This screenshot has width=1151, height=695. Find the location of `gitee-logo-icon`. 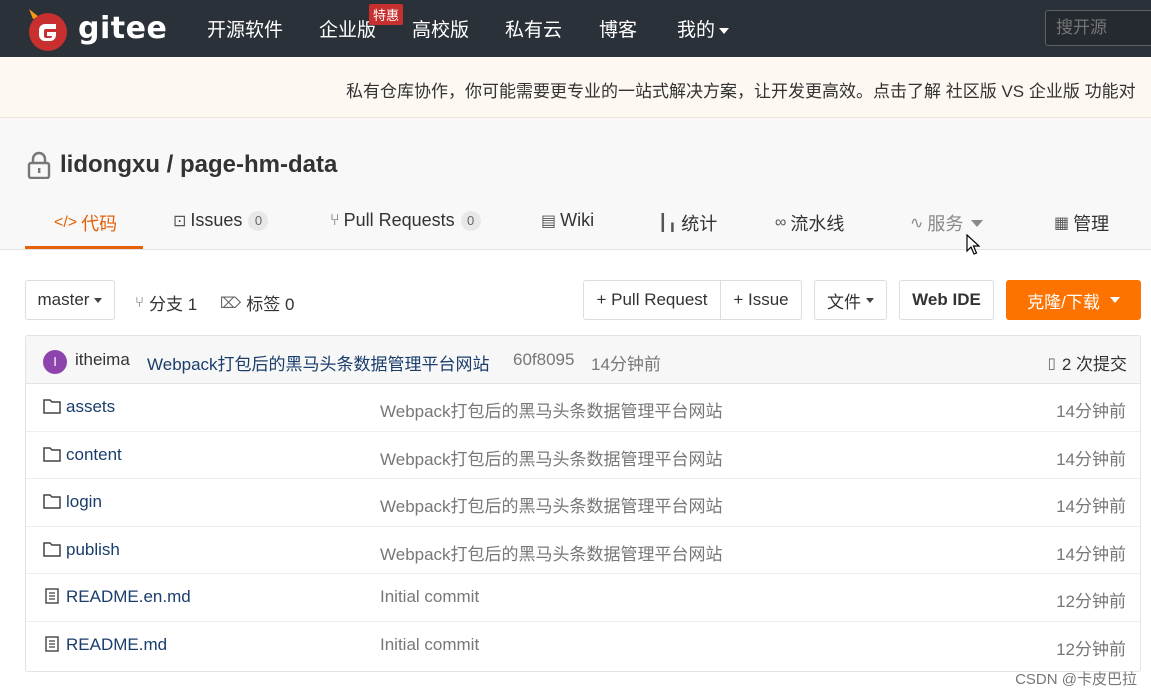

gitee-logo-icon is located at coordinates (48, 30).